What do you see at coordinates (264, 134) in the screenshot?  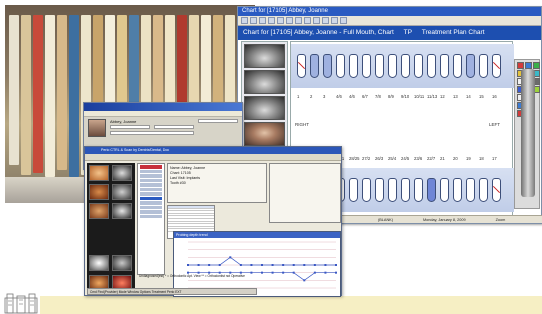 I see `intraoral-photo-thumbnail` at bounding box center [264, 134].